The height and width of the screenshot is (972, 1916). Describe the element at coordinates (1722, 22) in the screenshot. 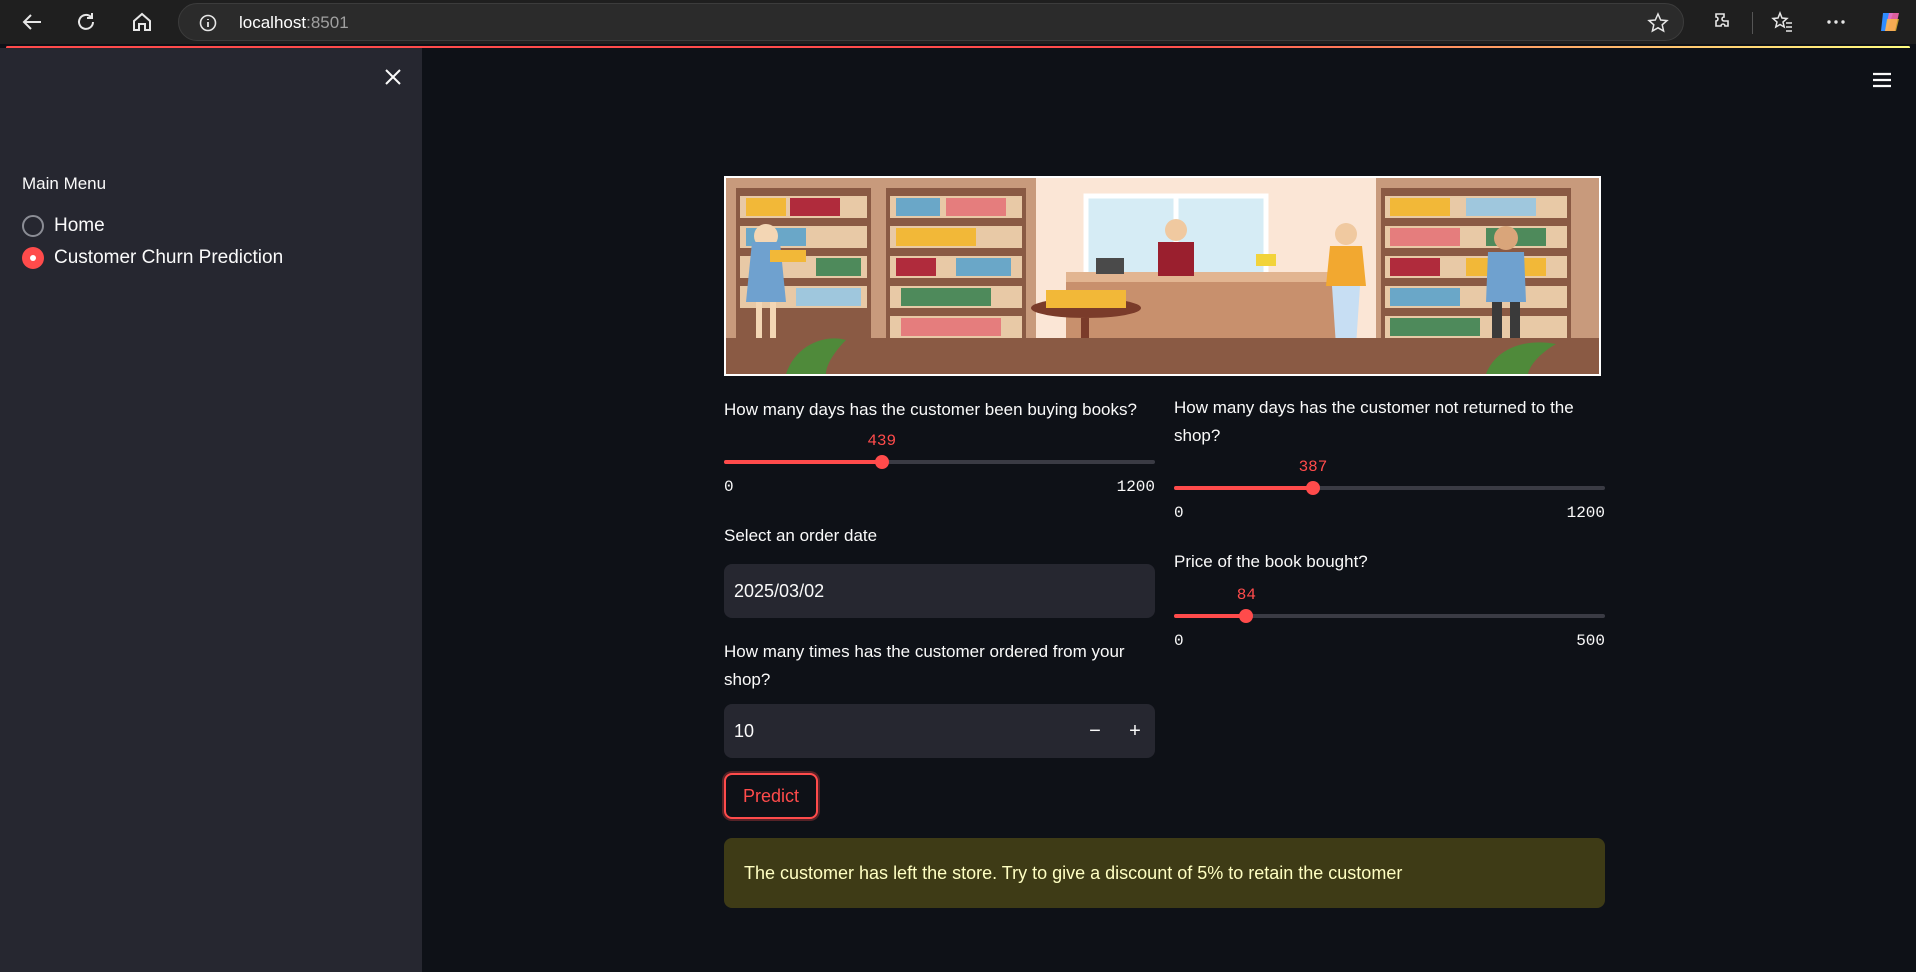

I see `extensions-icon` at that location.